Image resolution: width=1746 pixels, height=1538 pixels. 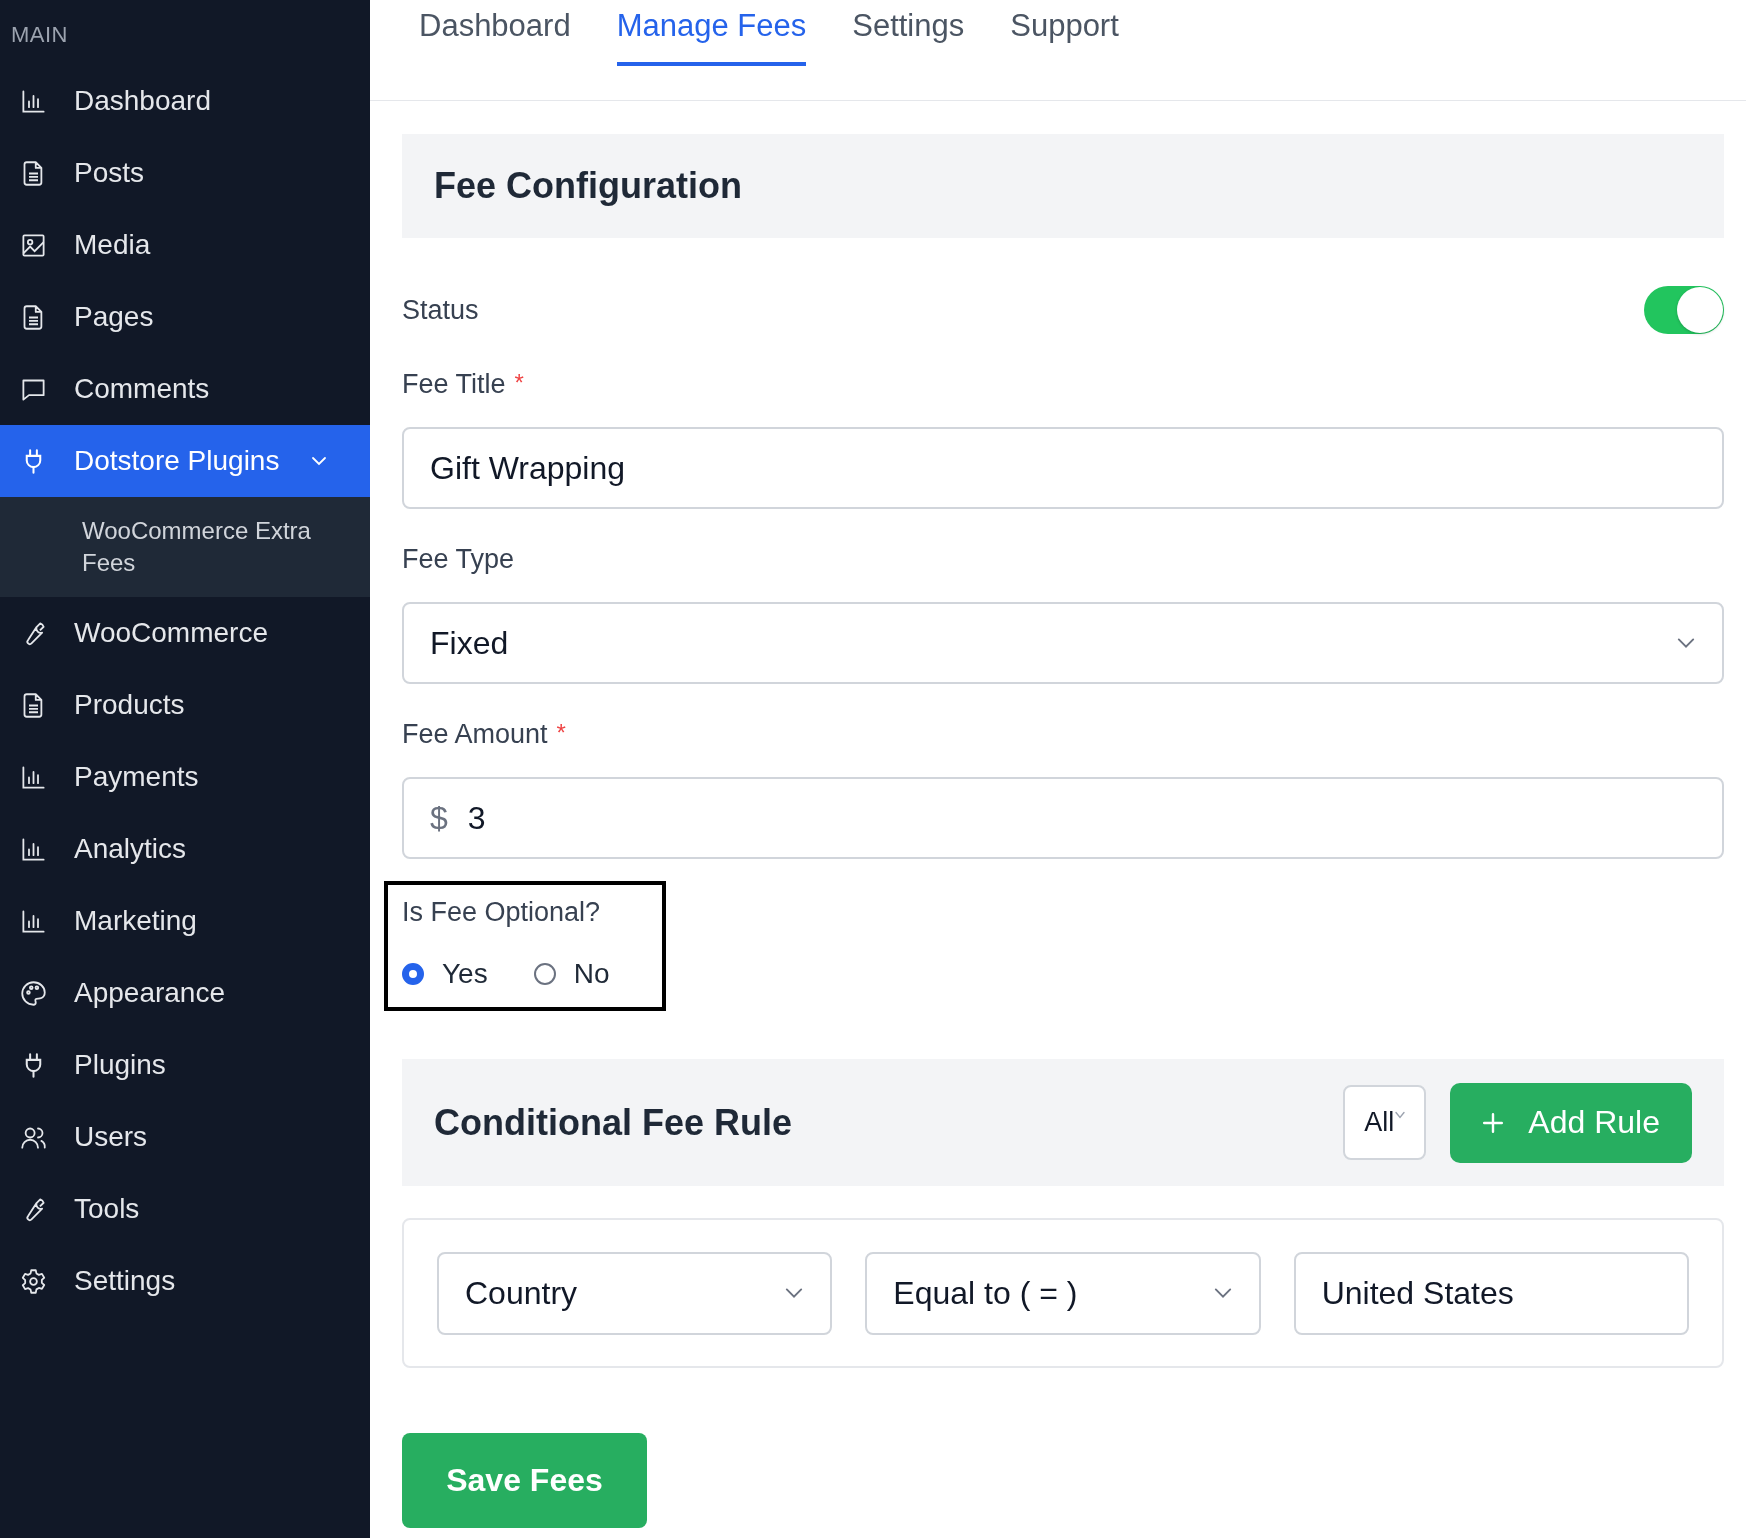 I want to click on select-value: All, so click(x=1379, y=1122).